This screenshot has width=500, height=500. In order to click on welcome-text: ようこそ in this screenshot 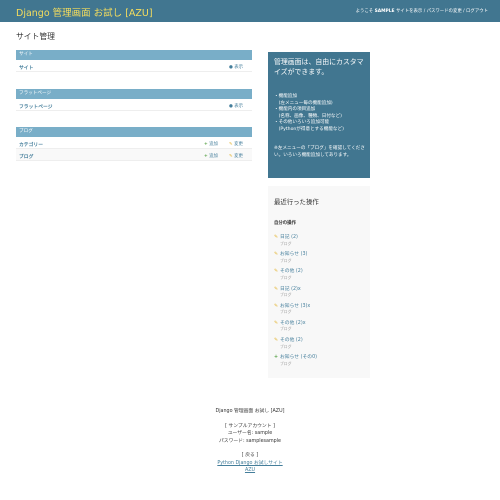, I will do `click(364, 11)`.